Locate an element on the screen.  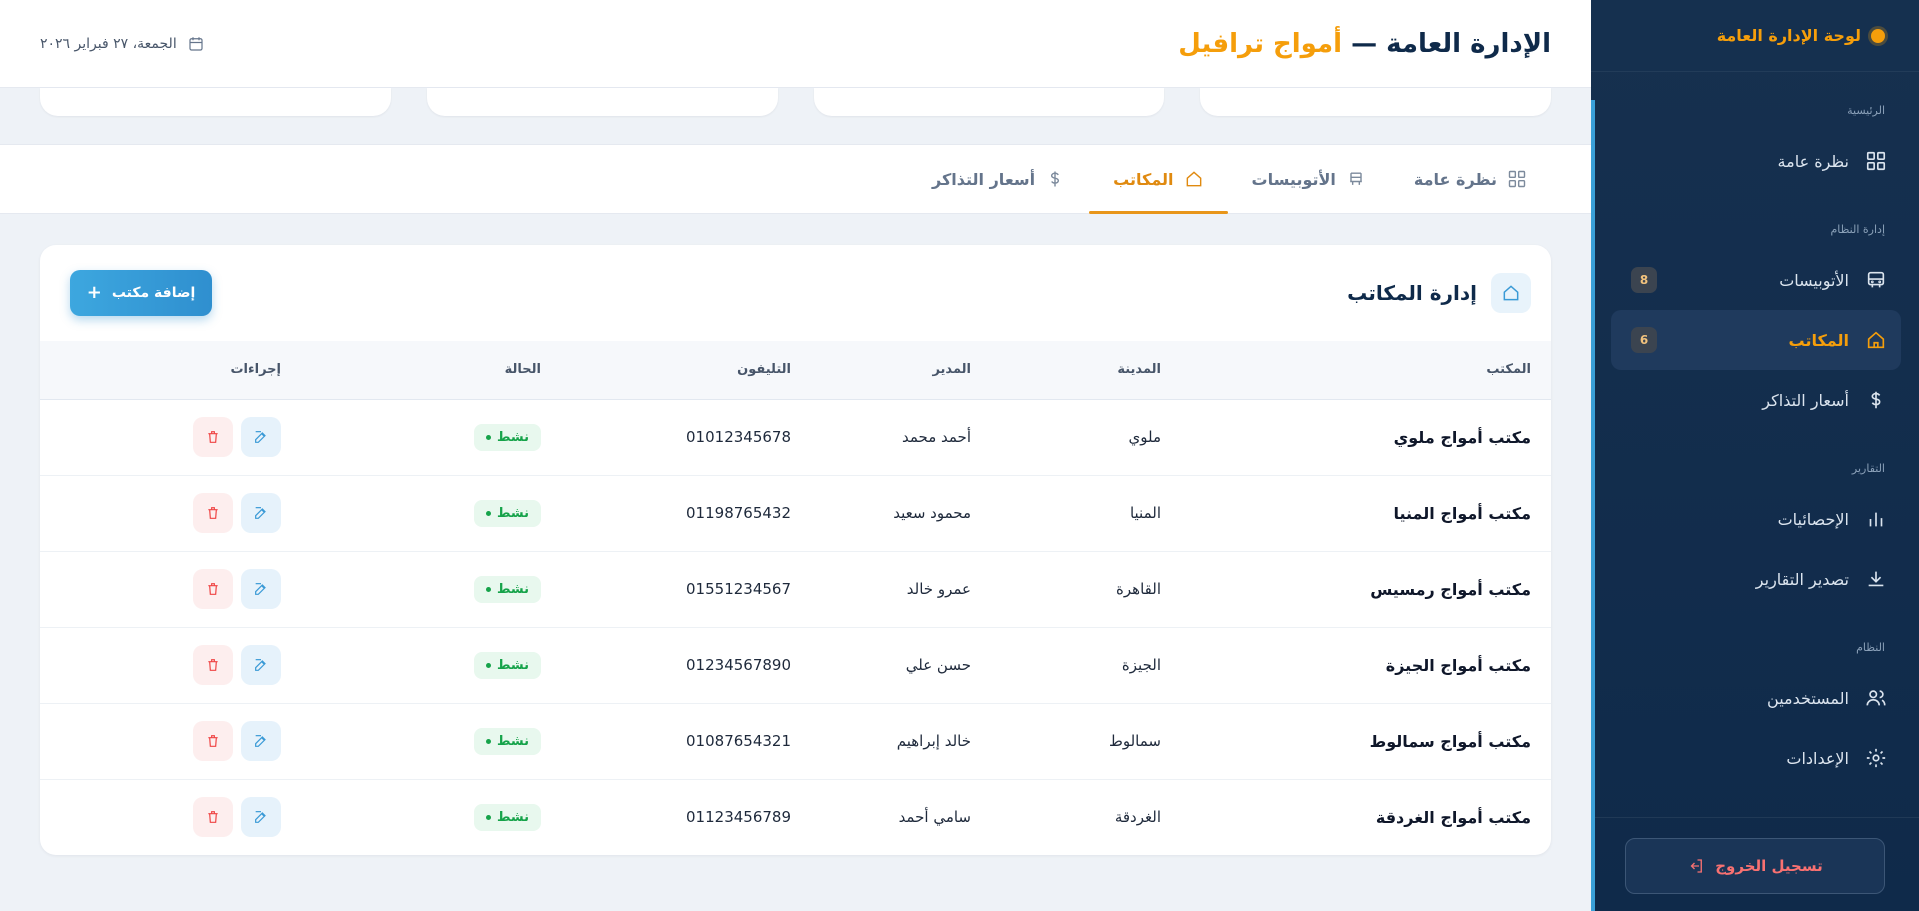
cell-city: ملوي is located at coordinates (1145, 437).